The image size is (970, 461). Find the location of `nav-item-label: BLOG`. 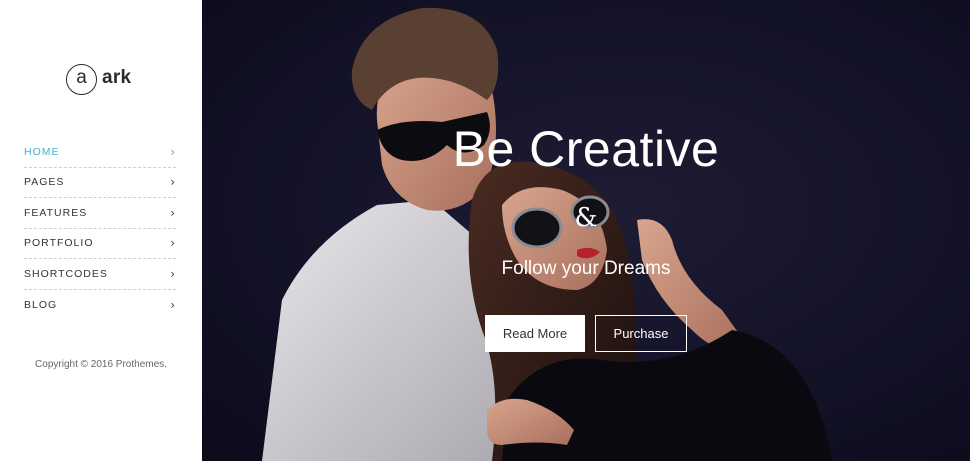

nav-item-label: BLOG is located at coordinates (41, 304).